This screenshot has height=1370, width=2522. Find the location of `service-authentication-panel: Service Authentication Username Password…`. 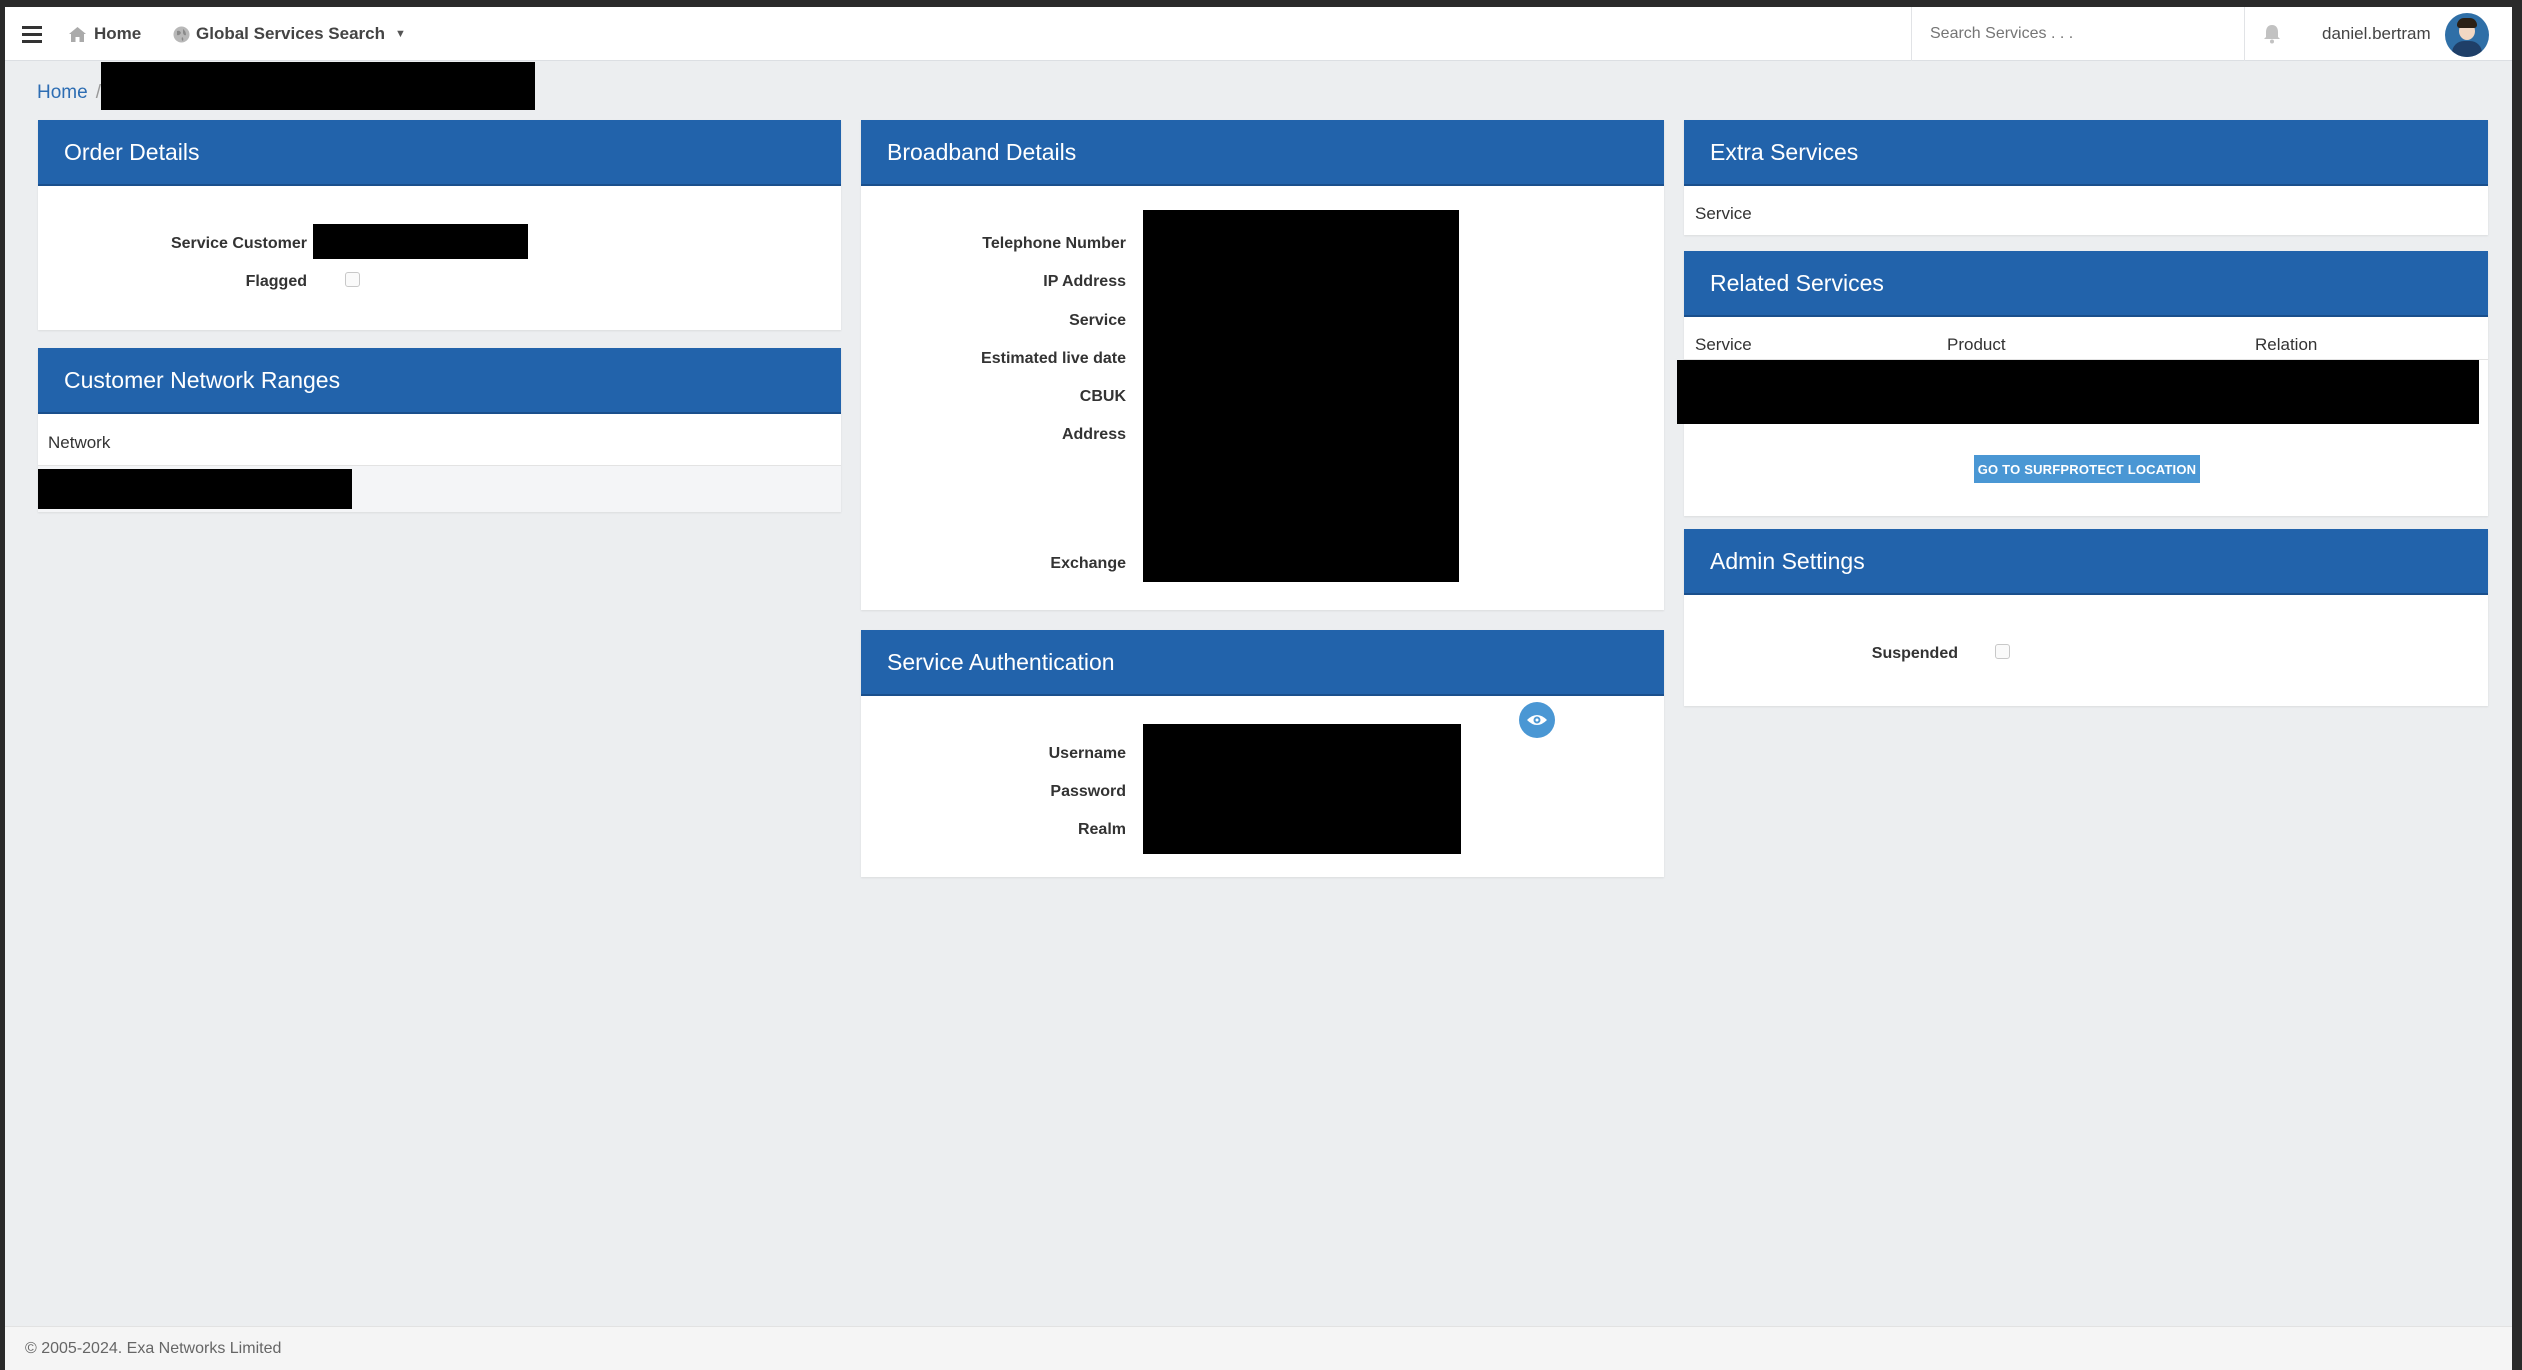

service-authentication-panel: Service Authentication Username Password… is located at coordinates (1262, 753).